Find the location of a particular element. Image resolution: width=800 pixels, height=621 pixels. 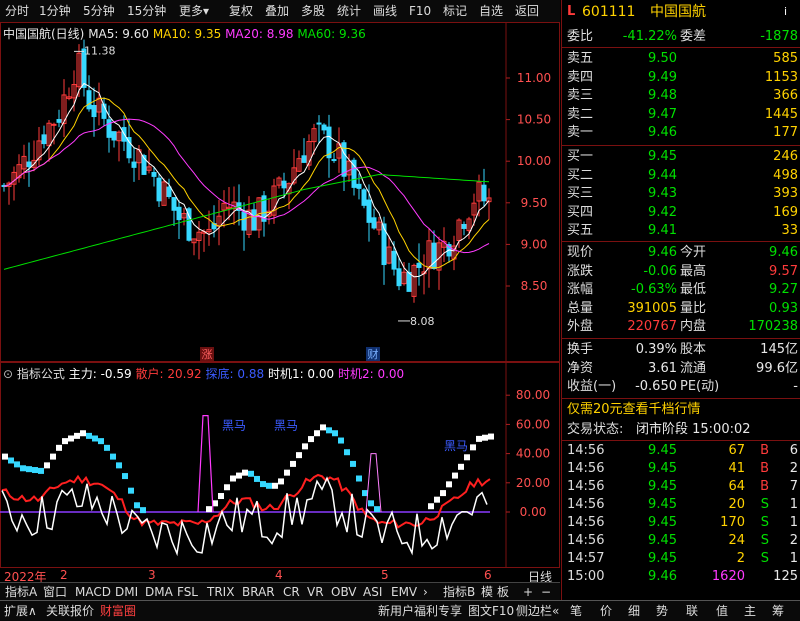

ask-row: 卖五 9.50 585 is located at coordinates (681, 59).